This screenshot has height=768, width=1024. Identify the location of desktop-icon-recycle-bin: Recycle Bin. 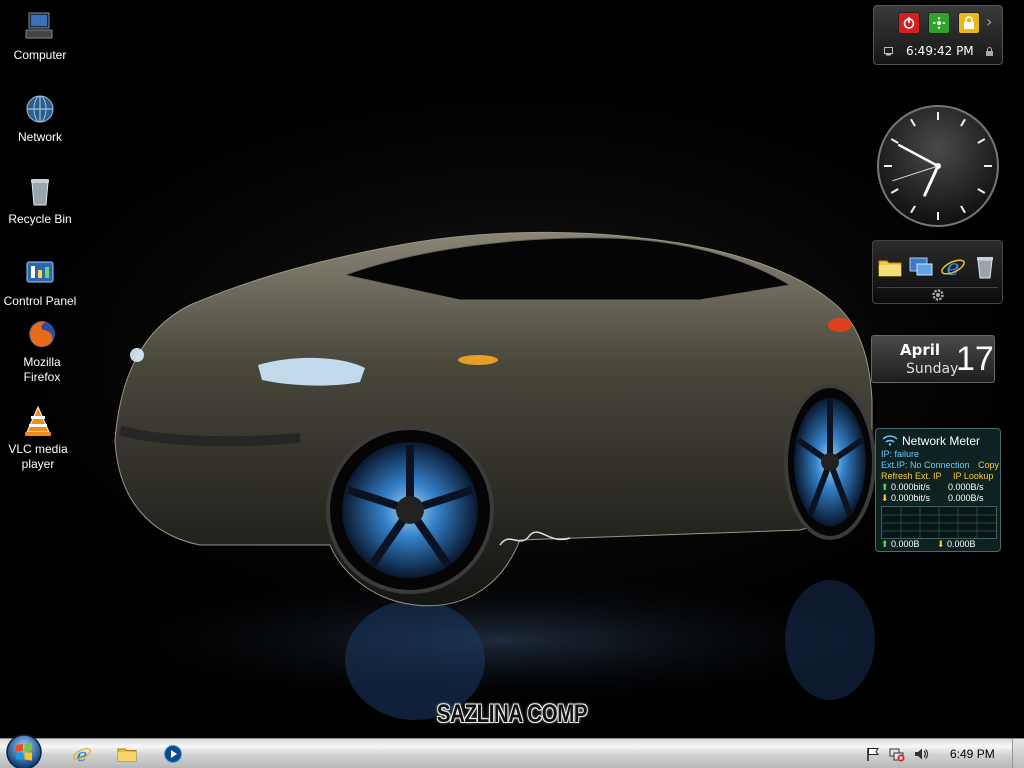
(40, 200).